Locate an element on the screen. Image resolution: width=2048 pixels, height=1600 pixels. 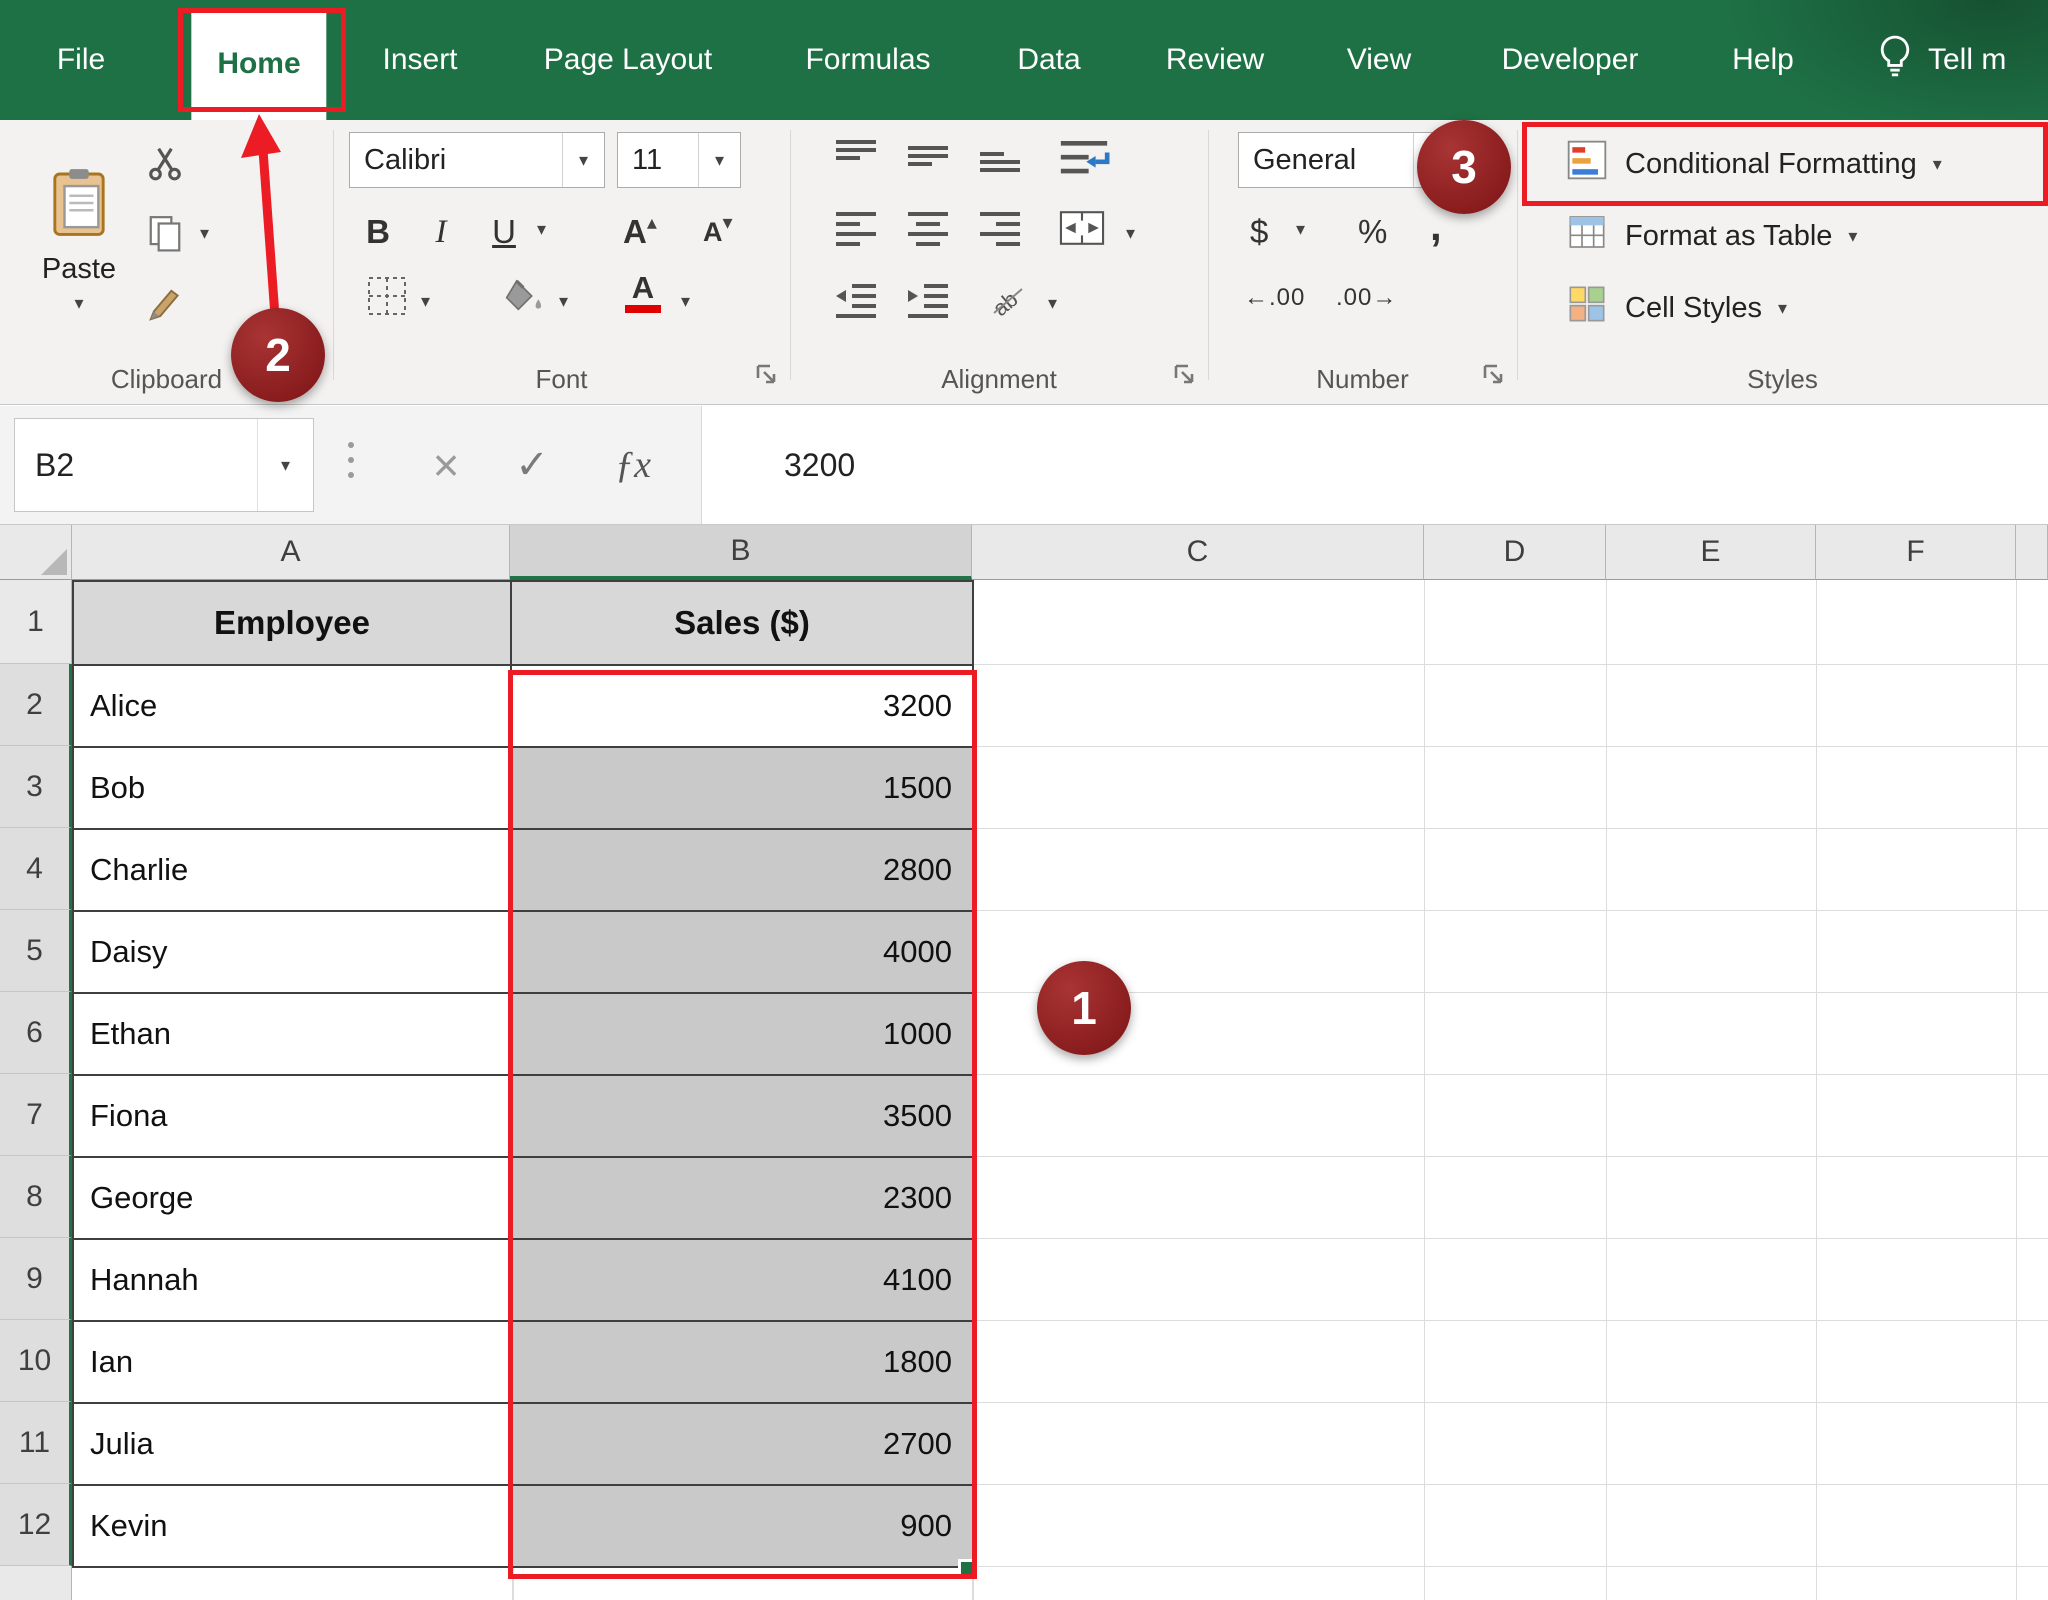
col-header-e: E is located at coordinates (1711, 552).